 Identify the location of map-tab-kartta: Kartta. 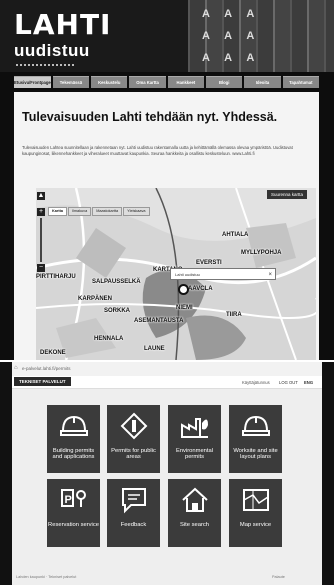
(57, 211).